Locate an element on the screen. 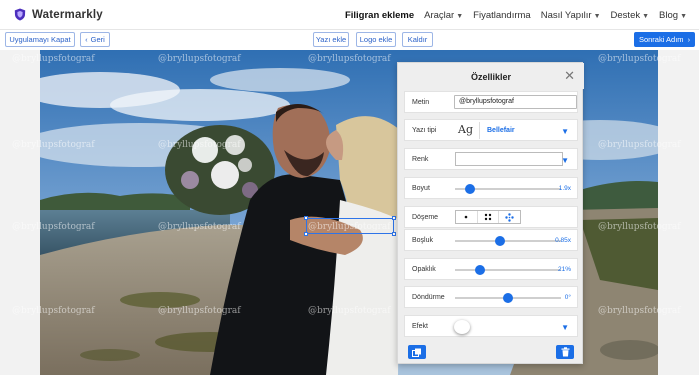 The image size is (699, 375). color-row: Renk ▼ is located at coordinates (491, 159).